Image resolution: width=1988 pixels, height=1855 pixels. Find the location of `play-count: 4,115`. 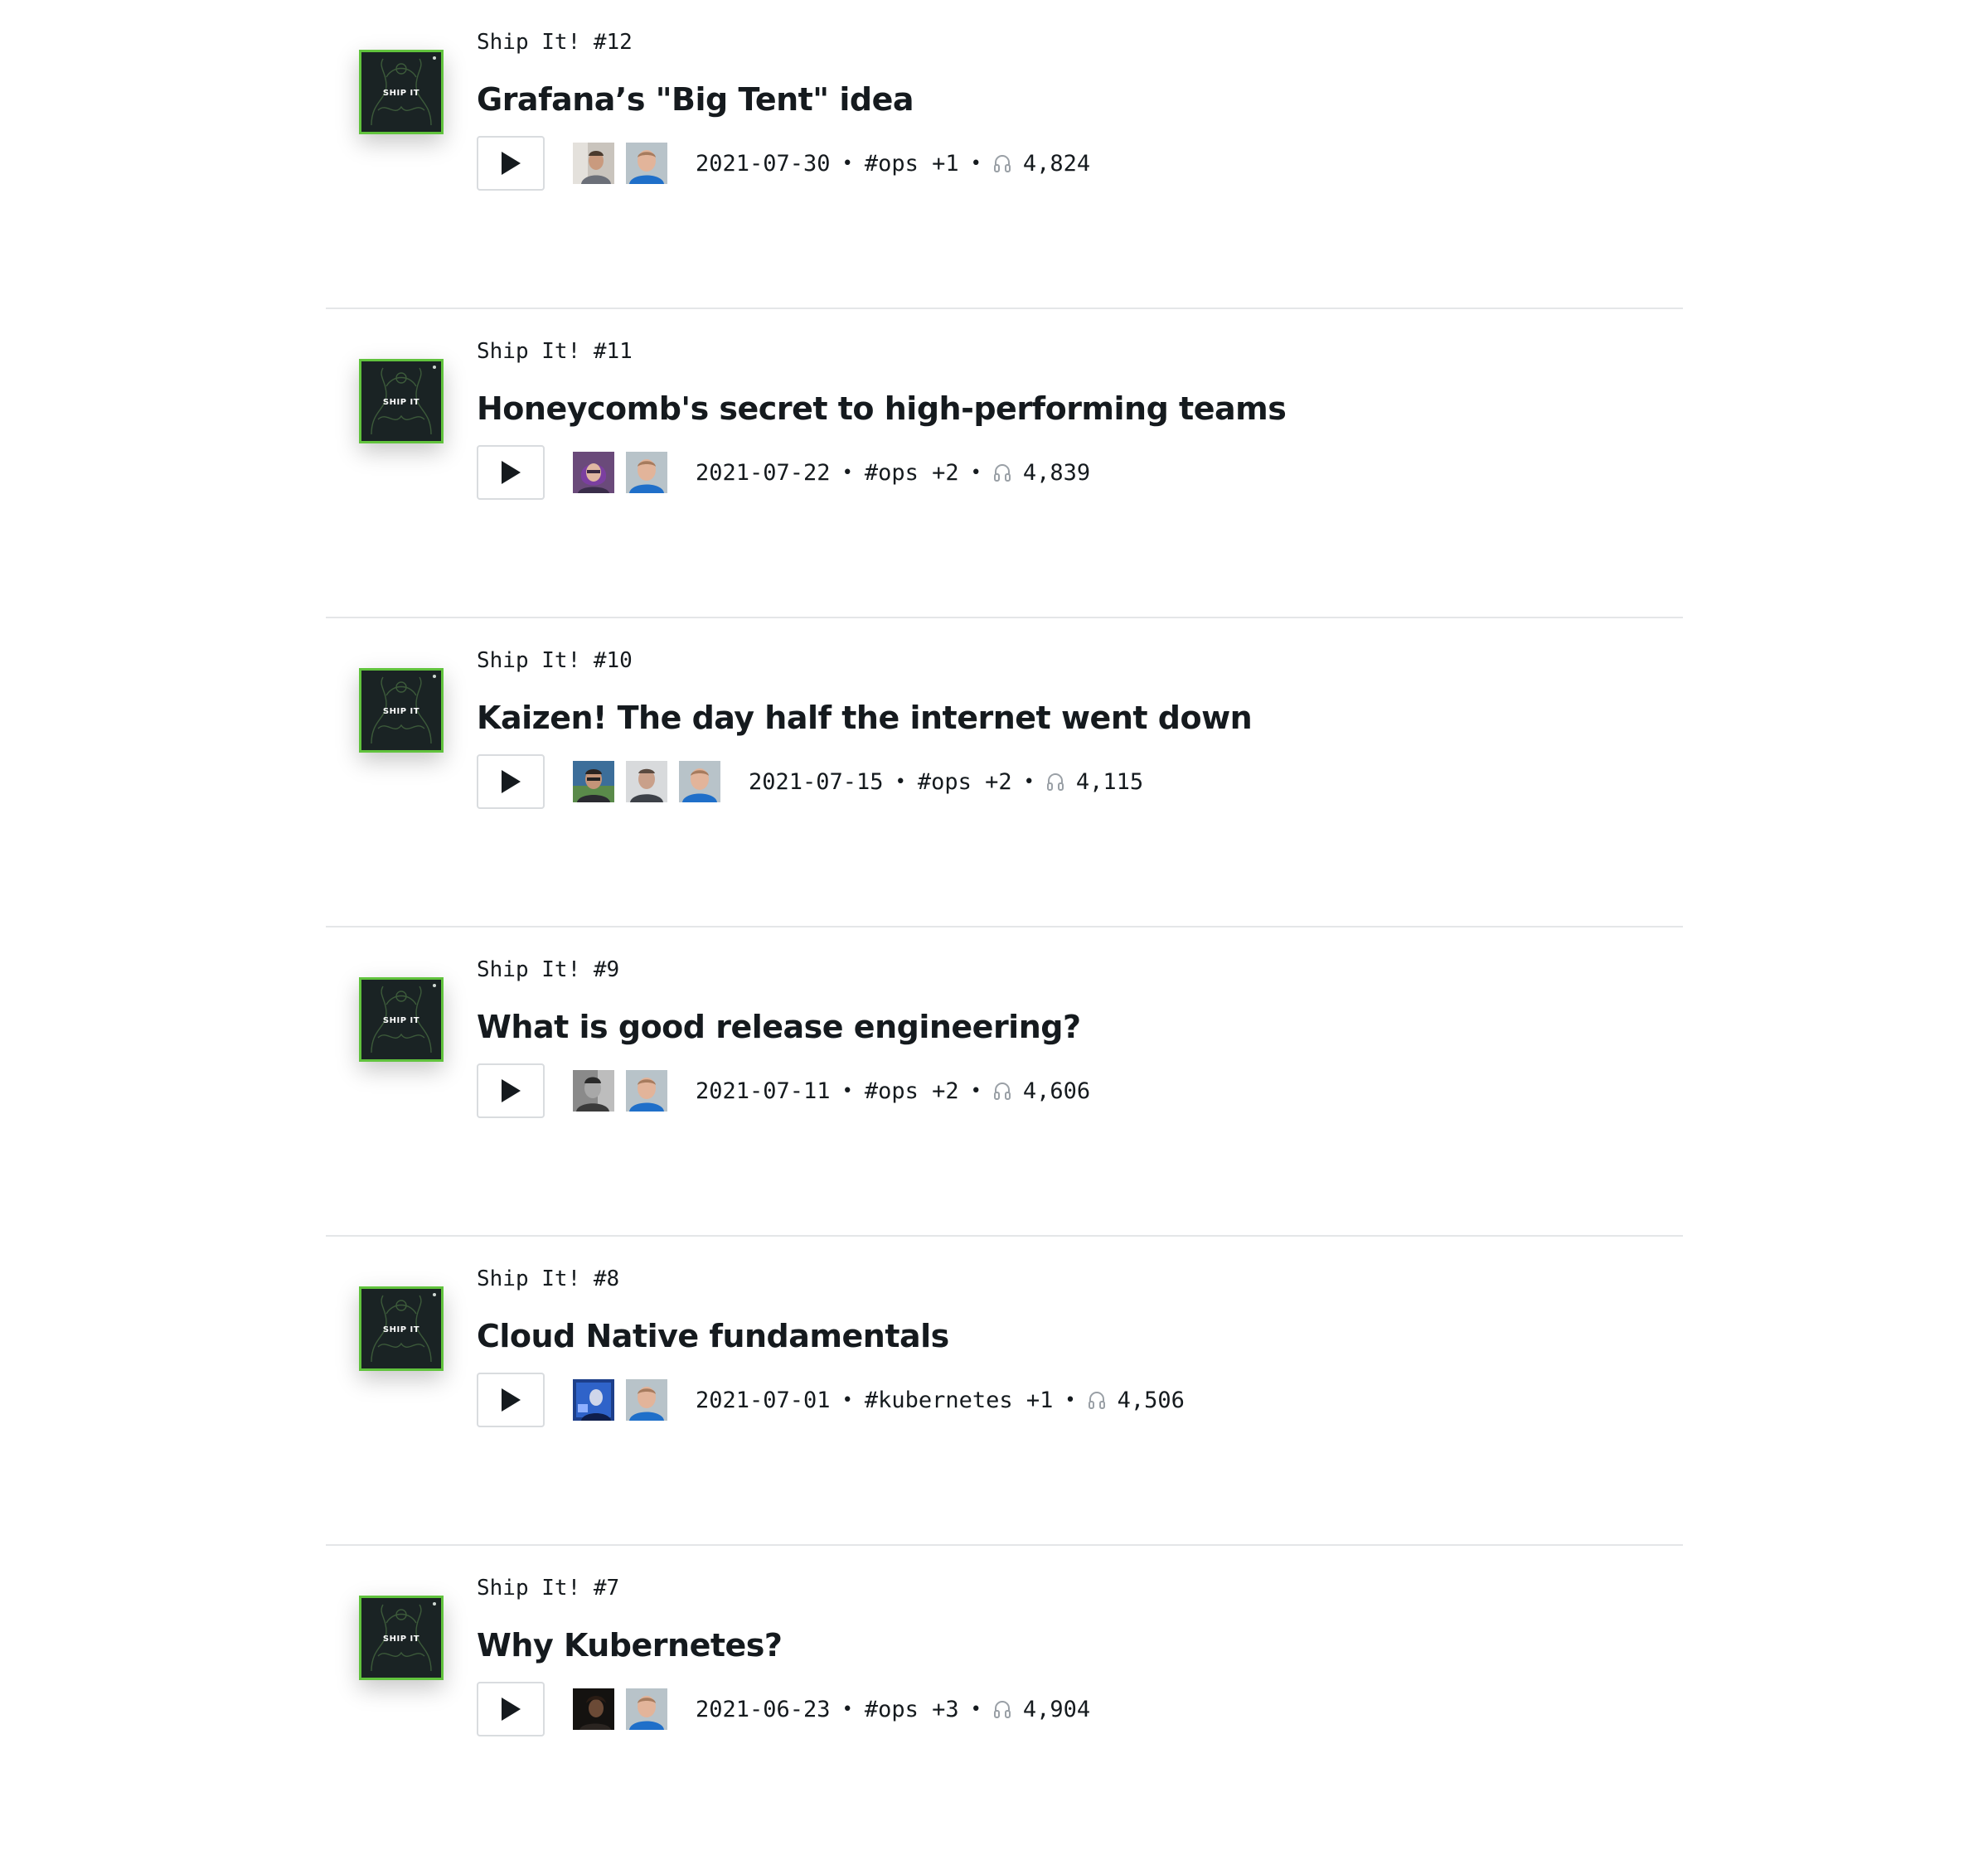

play-count: 4,115 is located at coordinates (1109, 781).